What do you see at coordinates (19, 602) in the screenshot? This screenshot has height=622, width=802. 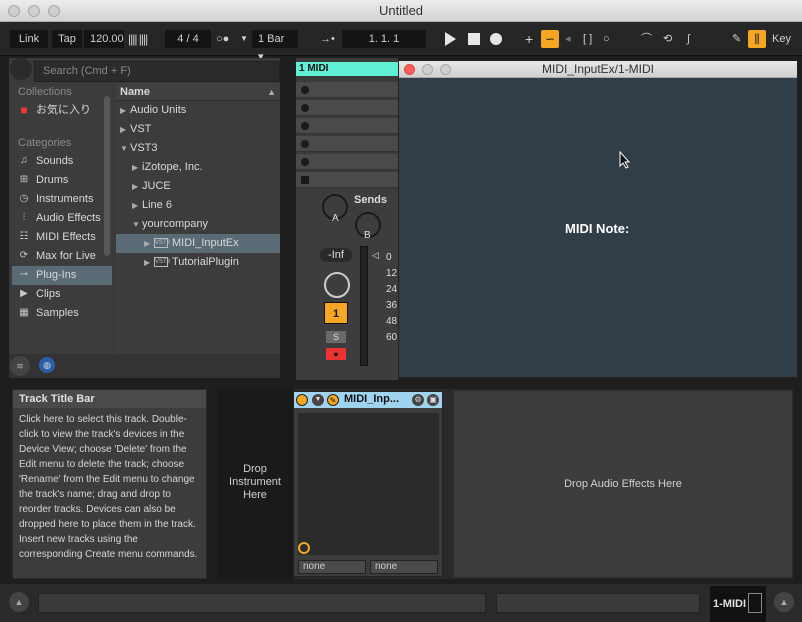 I see `info-toggle-icon: ▲` at bounding box center [19, 602].